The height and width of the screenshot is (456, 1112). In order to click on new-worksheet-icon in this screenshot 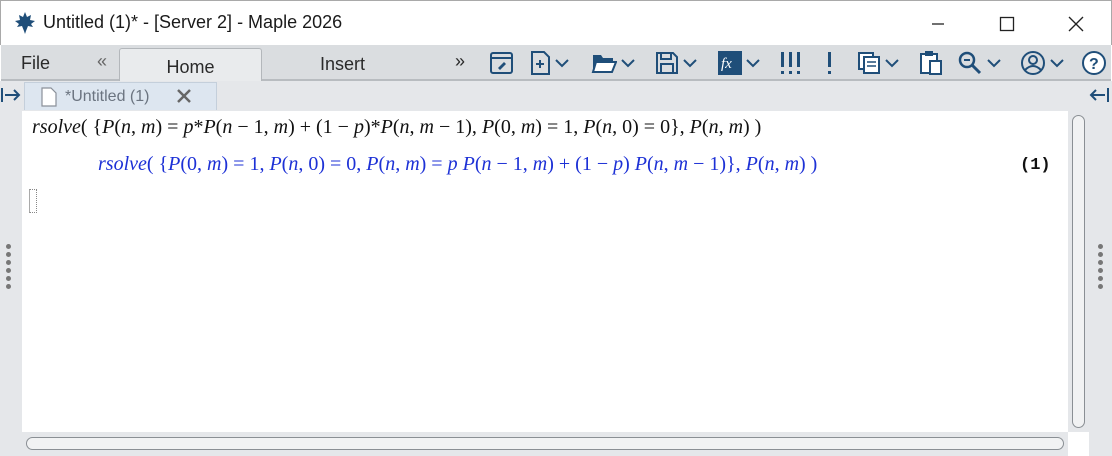, I will do `click(502, 63)`.